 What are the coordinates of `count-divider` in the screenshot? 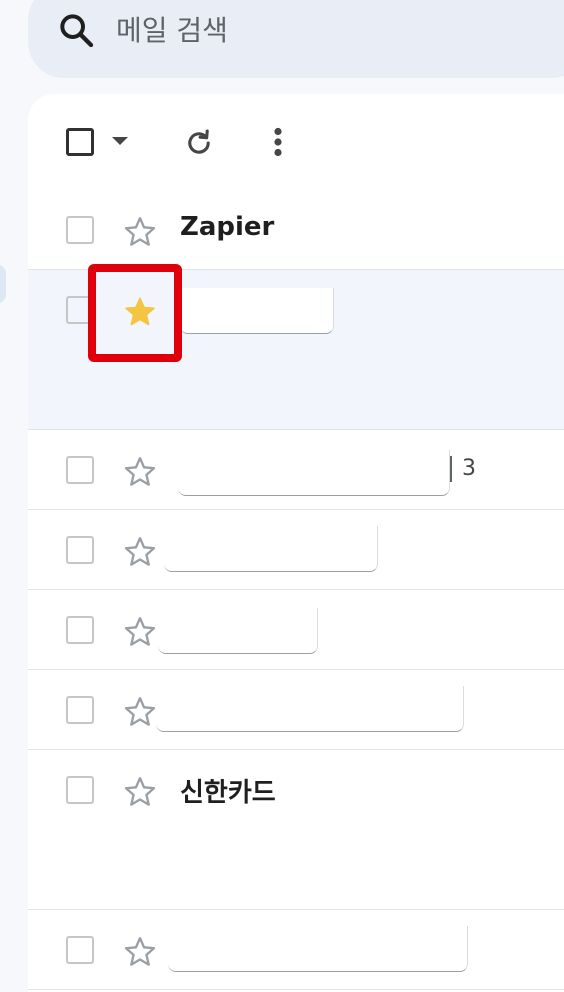 It's located at (451, 469).